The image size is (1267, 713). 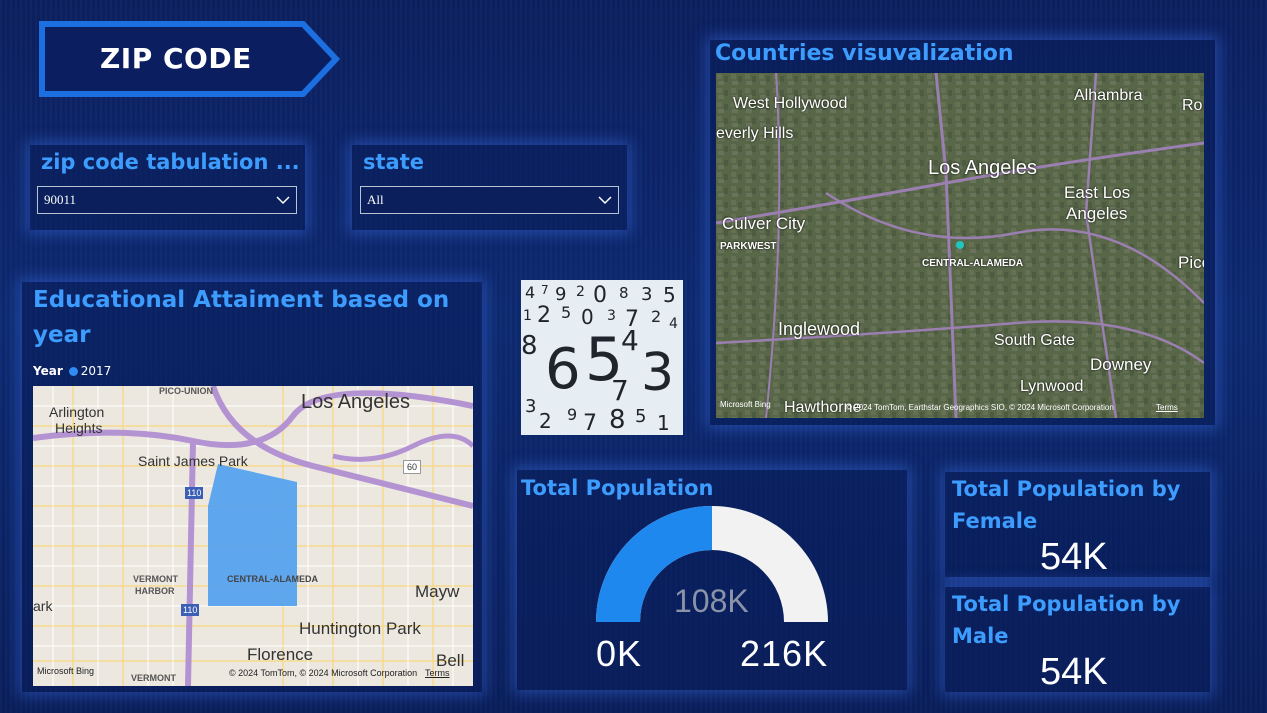 What do you see at coordinates (1066, 489) in the screenshot?
I see `female-card-title-line1: Total Population by` at bounding box center [1066, 489].